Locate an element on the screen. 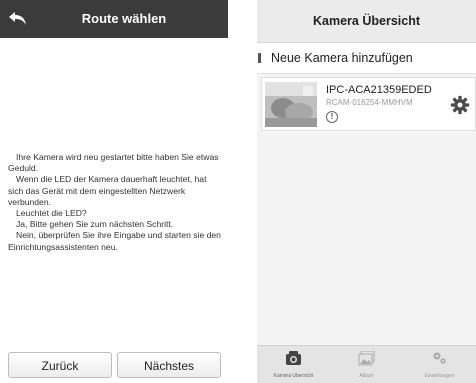 The height and width of the screenshot is (383, 476). tab-settings: Einstellungen is located at coordinates (439, 364).